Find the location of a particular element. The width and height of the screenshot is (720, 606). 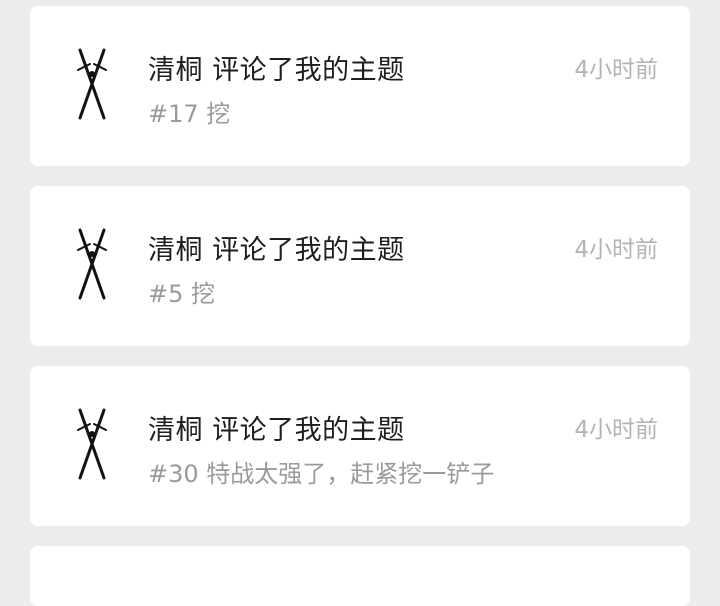

notification-item-partial is located at coordinates (360, 576).